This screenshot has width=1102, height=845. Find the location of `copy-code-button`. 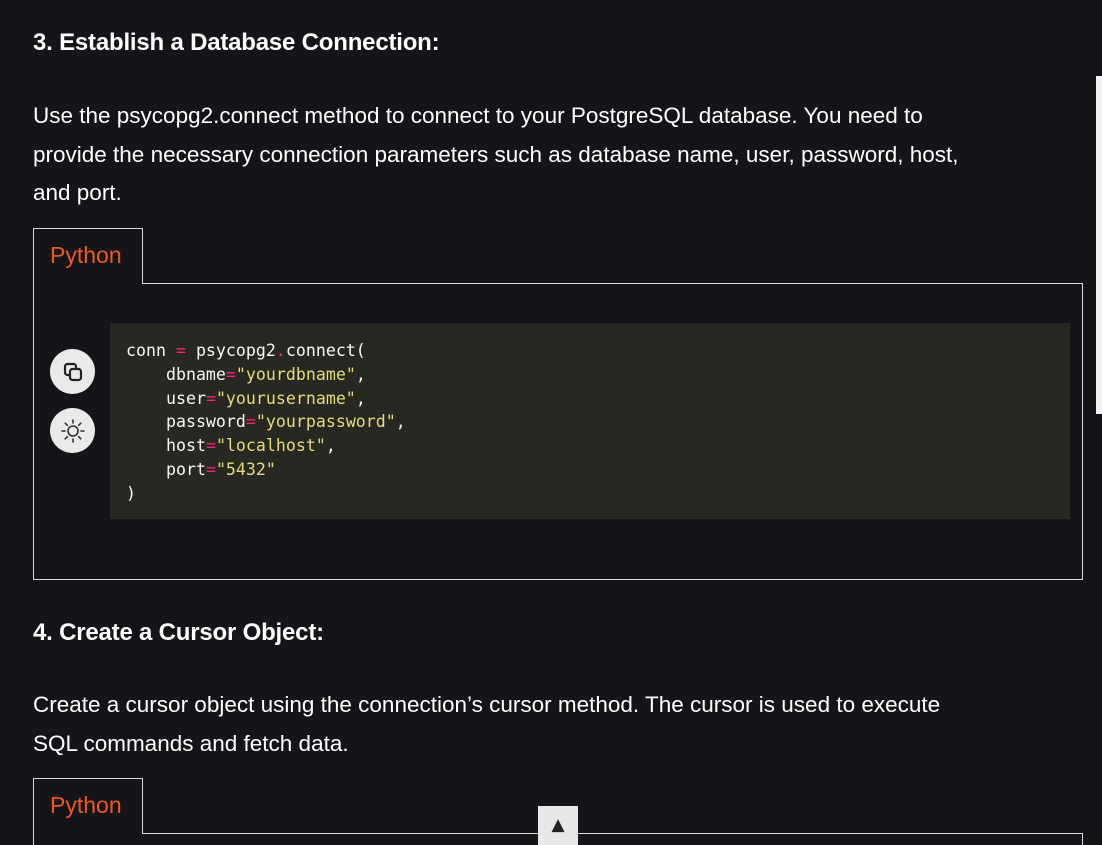

copy-code-button is located at coordinates (72, 371).